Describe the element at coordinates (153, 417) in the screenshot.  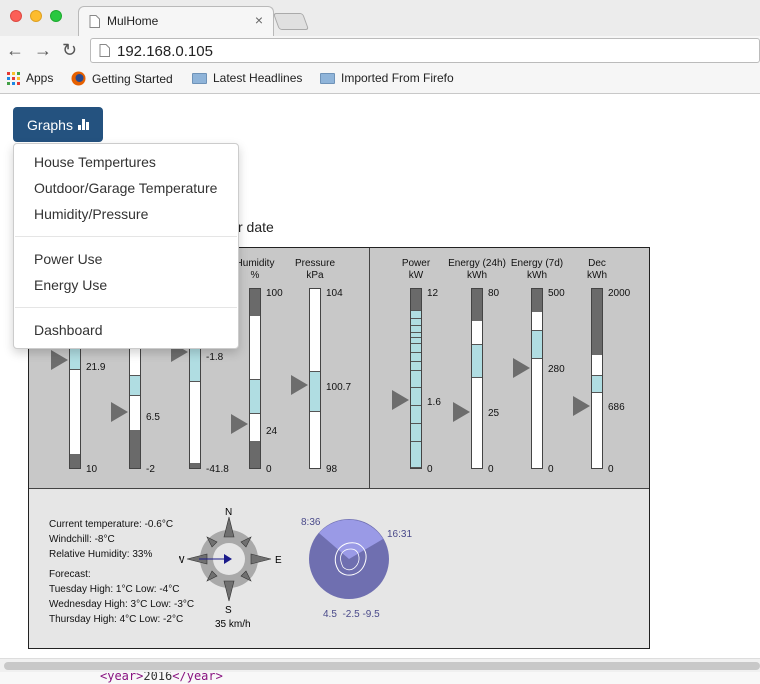
I see `gauge-tick-label: 6.5` at that location.